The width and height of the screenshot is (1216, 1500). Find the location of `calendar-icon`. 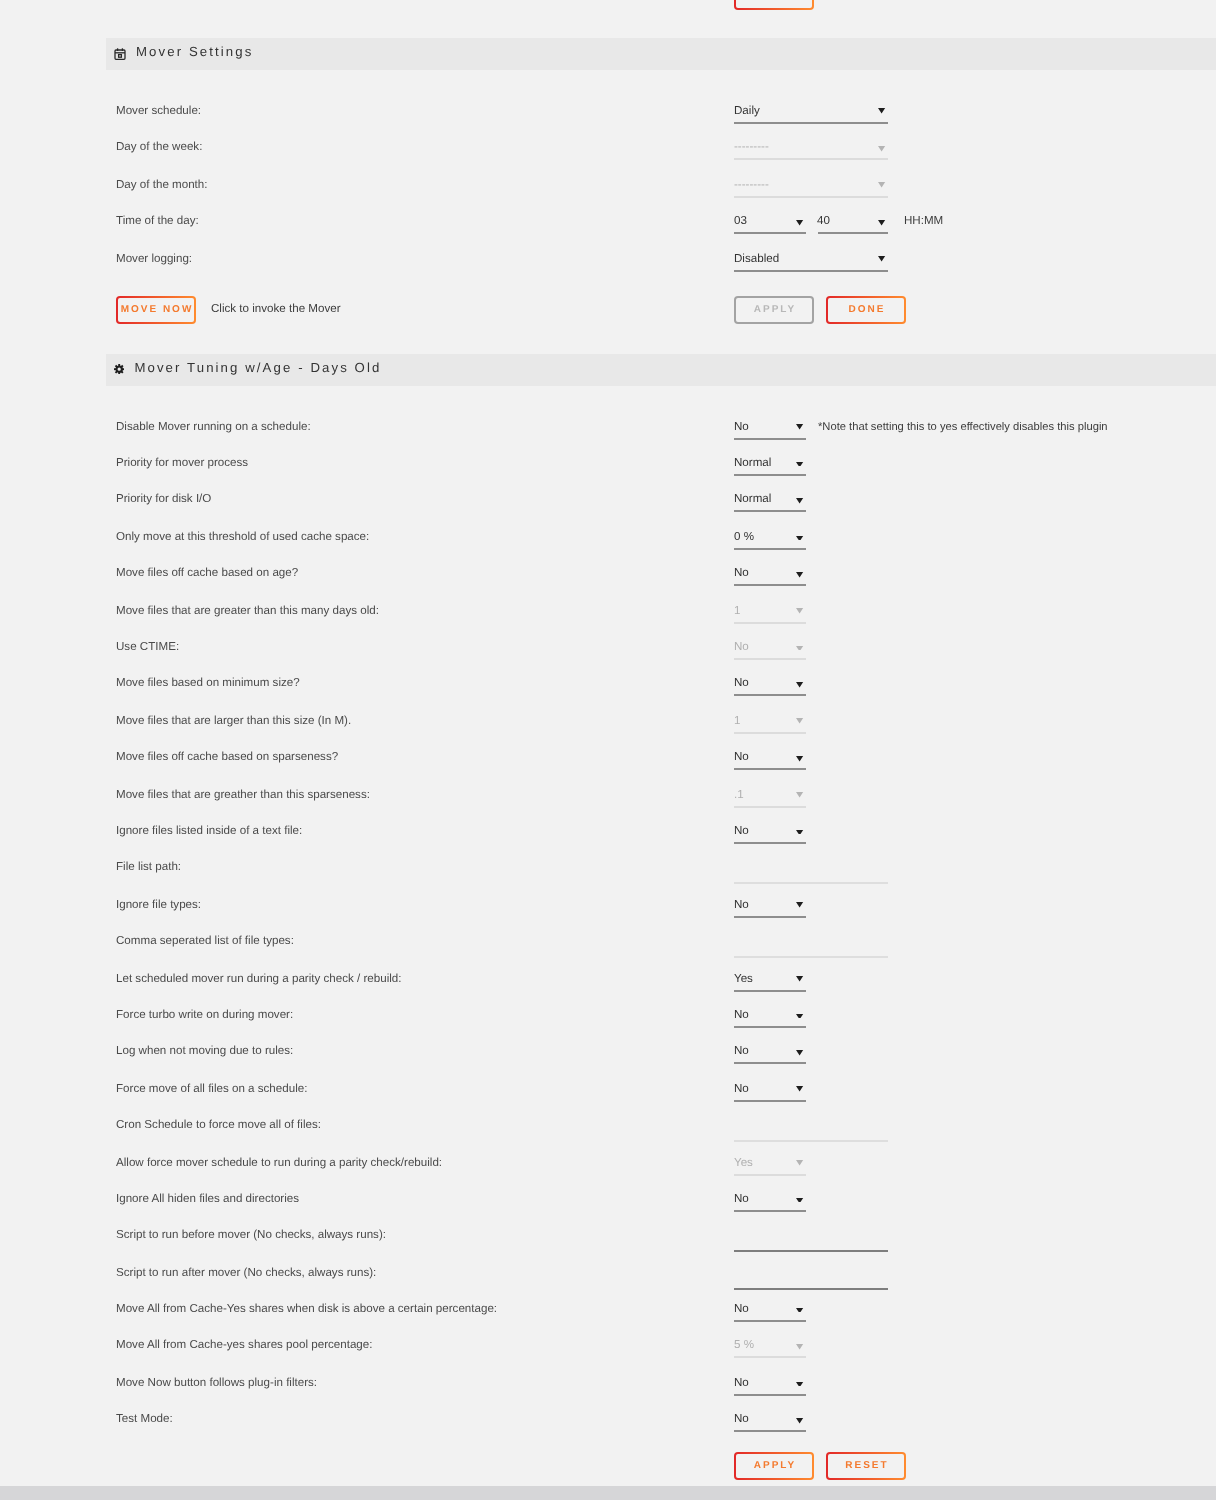

calendar-icon is located at coordinates (120, 53).